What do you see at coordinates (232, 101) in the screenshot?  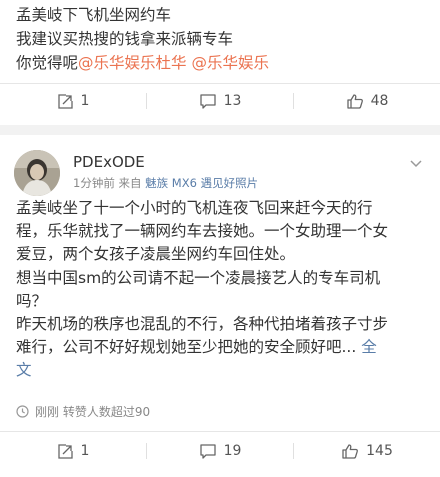 I see `comment-count: 13` at bounding box center [232, 101].